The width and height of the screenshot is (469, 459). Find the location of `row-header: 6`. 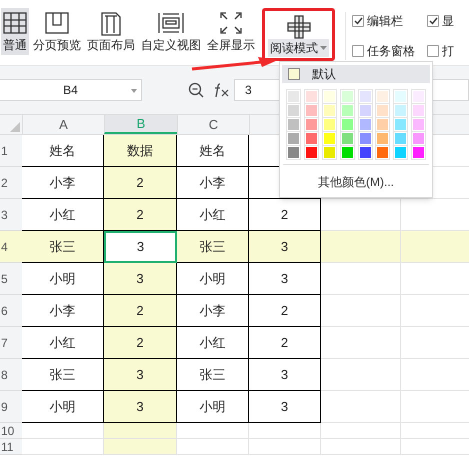

row-header: 6 is located at coordinates (11, 311).